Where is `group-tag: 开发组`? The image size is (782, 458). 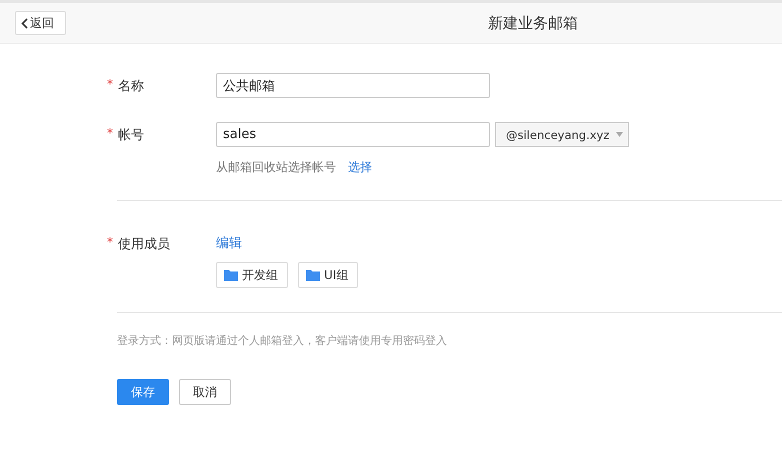 group-tag: 开发组 is located at coordinates (252, 275).